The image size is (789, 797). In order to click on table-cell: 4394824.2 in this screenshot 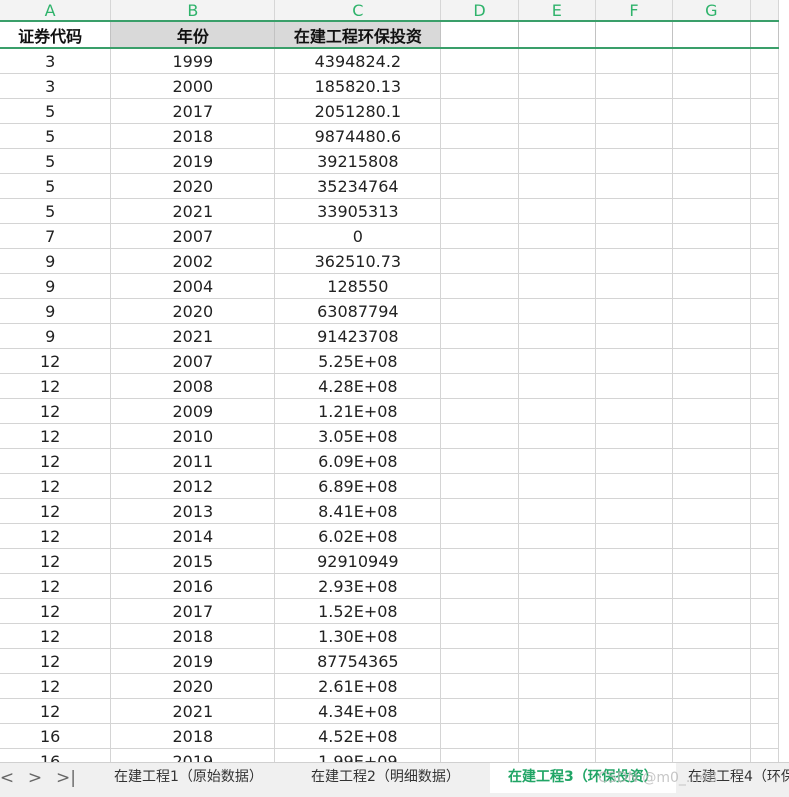, I will do `click(358, 61)`.